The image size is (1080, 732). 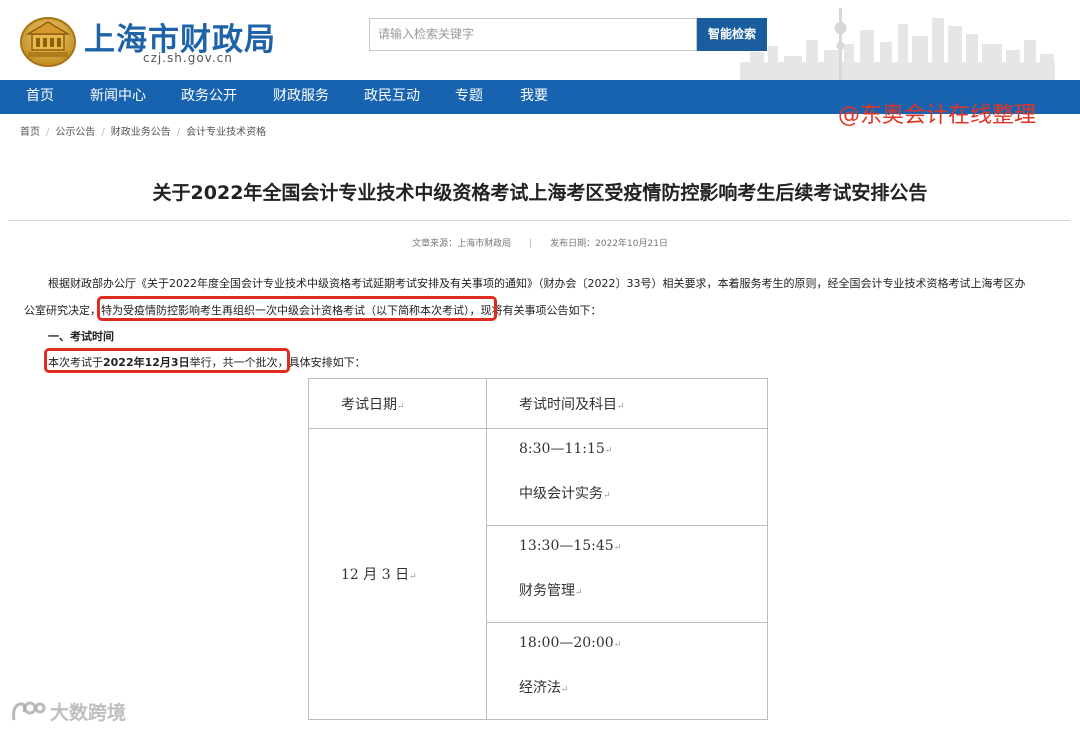 I want to click on table-header-time-subject: 考试时间及科目↵, so click(x=627, y=403).